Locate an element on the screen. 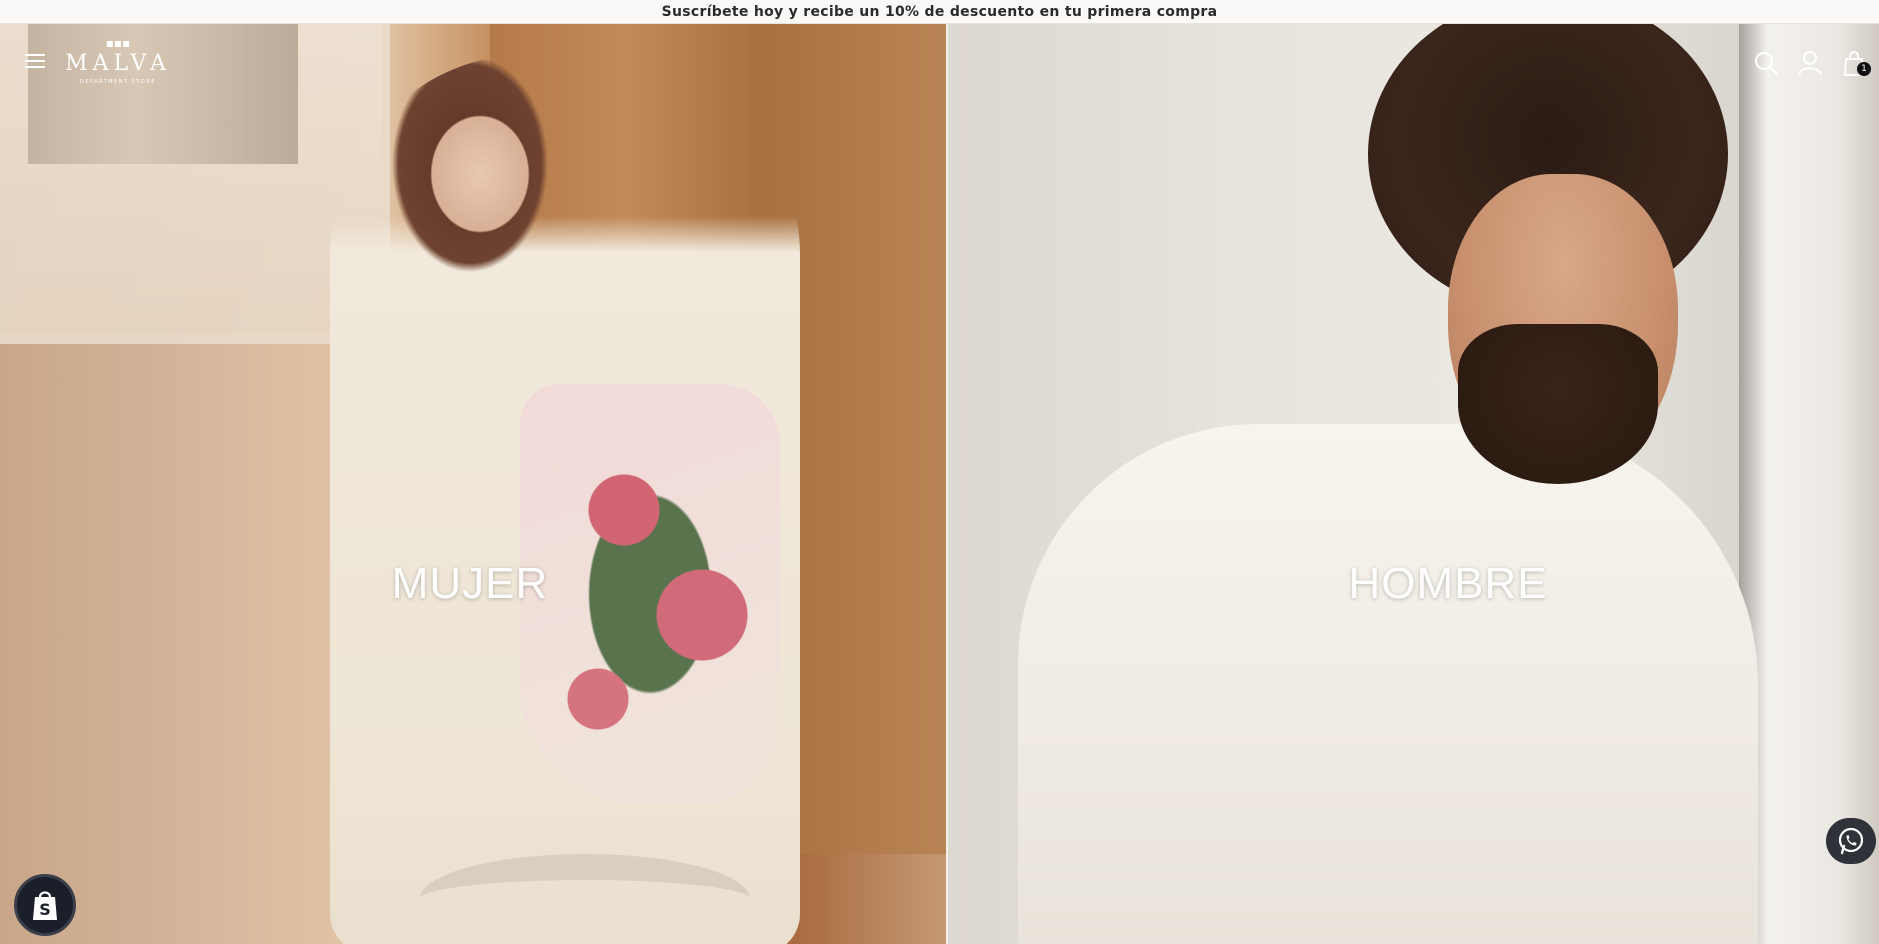 Image resolution: width=1879 pixels, height=944 pixels. cart-count-badge: 1 is located at coordinates (1864, 69).